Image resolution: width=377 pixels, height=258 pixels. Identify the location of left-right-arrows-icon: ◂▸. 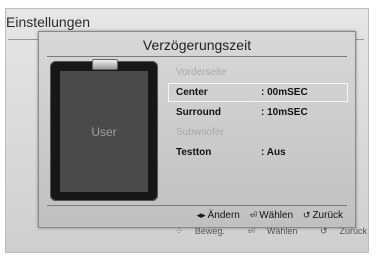
(201, 215).